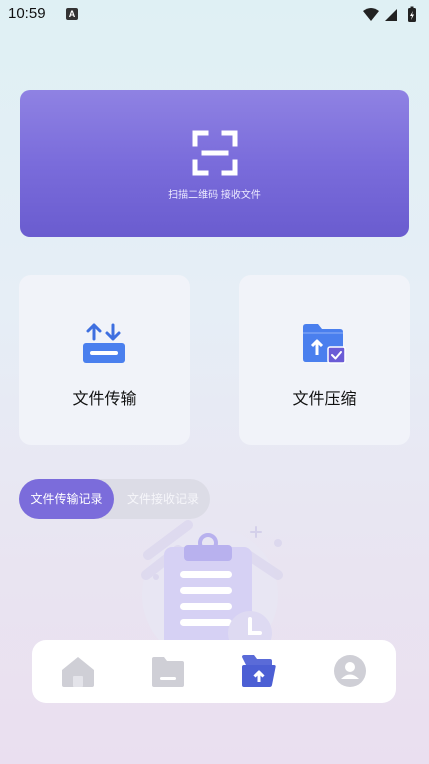 This screenshot has width=429, height=764. Describe the element at coordinates (212, 587) in the screenshot. I see `empty-records-illustration-icon` at that location.